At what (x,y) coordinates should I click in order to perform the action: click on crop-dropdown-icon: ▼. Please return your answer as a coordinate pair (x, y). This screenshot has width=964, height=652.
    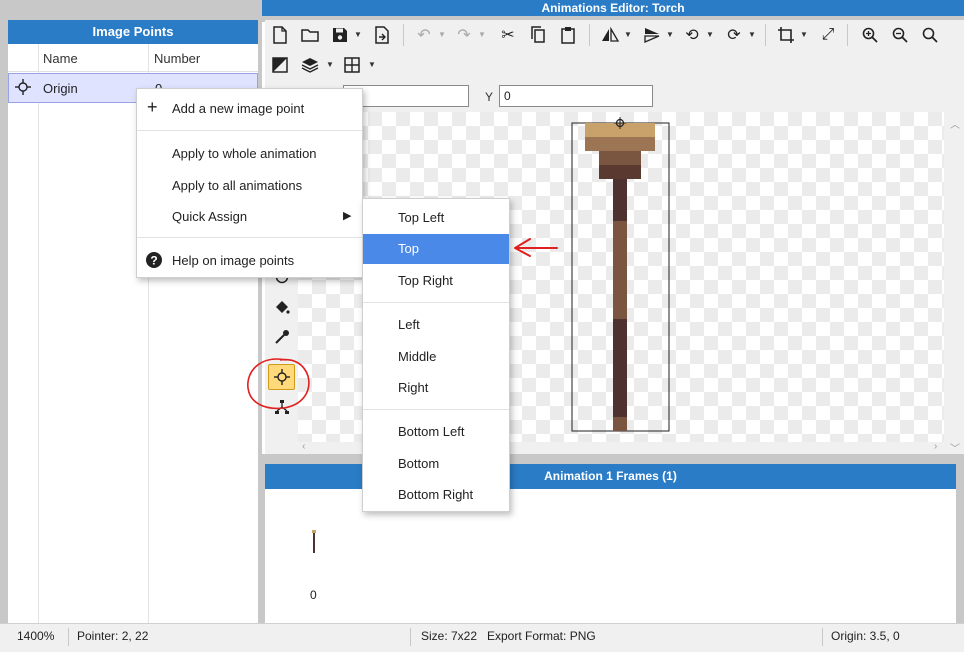
    Looking at the image, I should click on (804, 35).